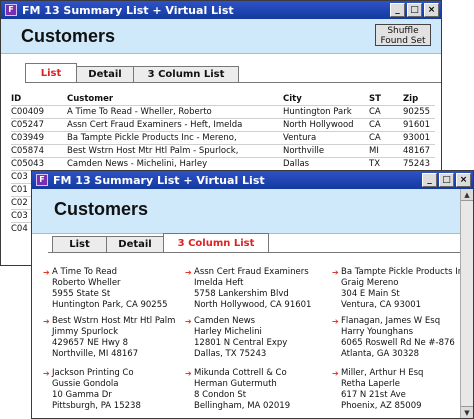 This screenshot has height=419, width=474. Describe the element at coordinates (175, 164) in the screenshot. I see `table-cell: Camden News - Michelini, Harley` at that location.